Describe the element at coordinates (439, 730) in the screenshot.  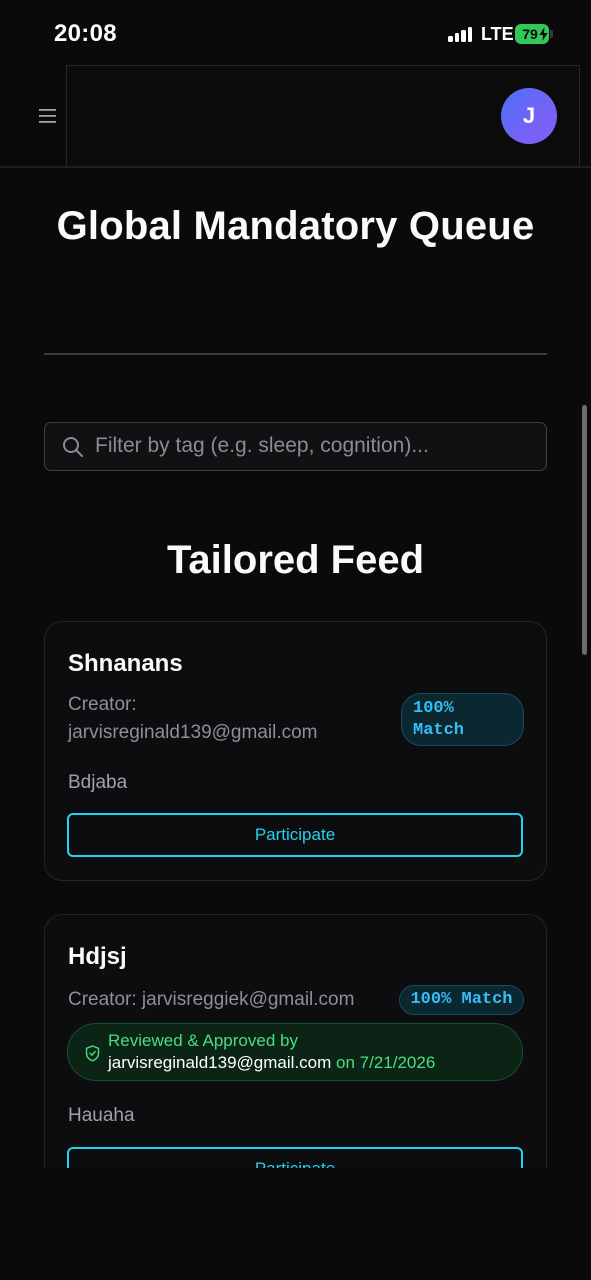
I see `match-word: Match` at that location.